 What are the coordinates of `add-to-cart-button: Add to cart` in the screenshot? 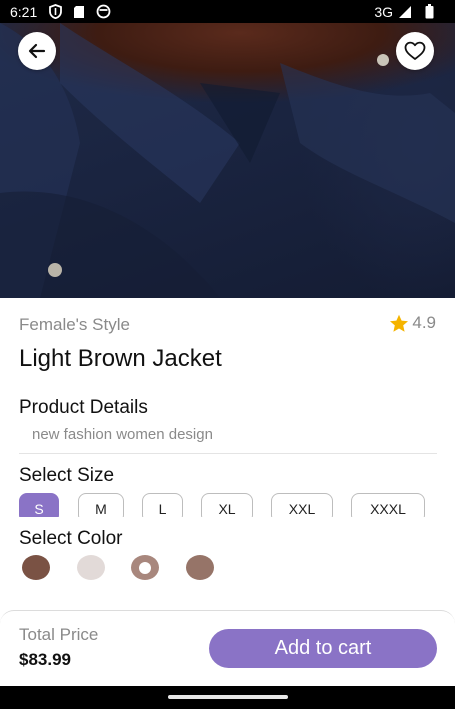 It's located at (323, 648).